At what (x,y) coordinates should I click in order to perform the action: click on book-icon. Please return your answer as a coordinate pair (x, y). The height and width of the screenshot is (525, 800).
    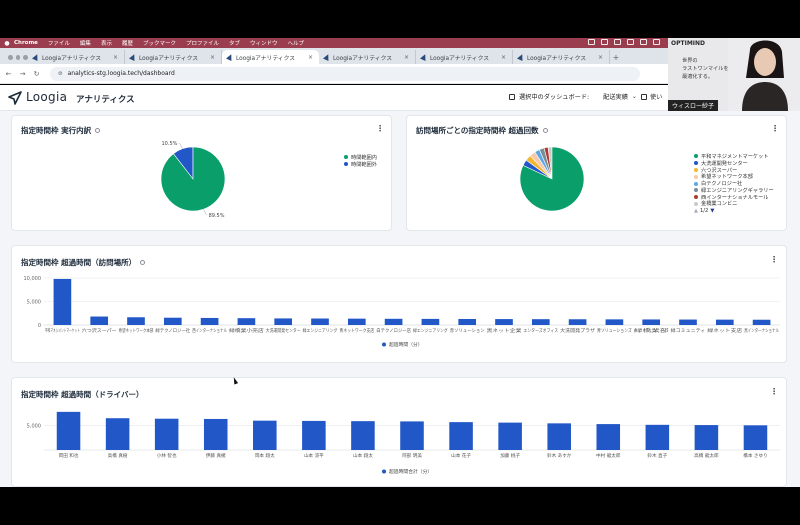
    Looking at the image, I should click on (644, 96).